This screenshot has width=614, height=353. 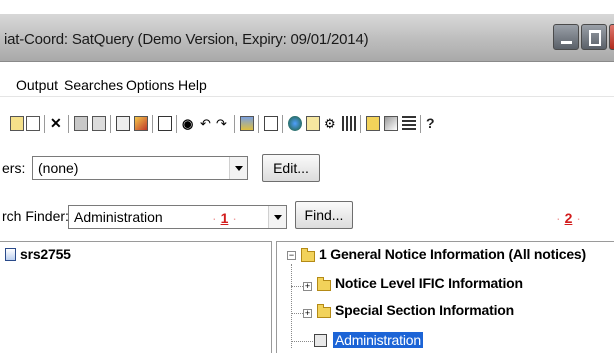 What do you see at coordinates (247, 123) in the screenshot?
I see `filter-icon` at bounding box center [247, 123].